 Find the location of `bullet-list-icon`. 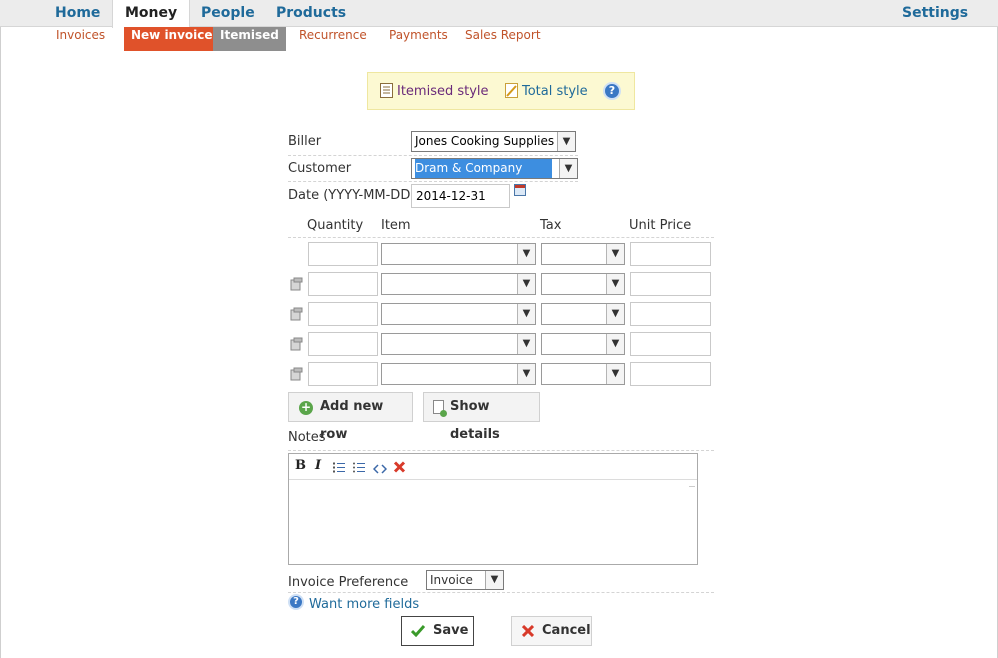

bullet-list-icon is located at coordinates (359, 468).